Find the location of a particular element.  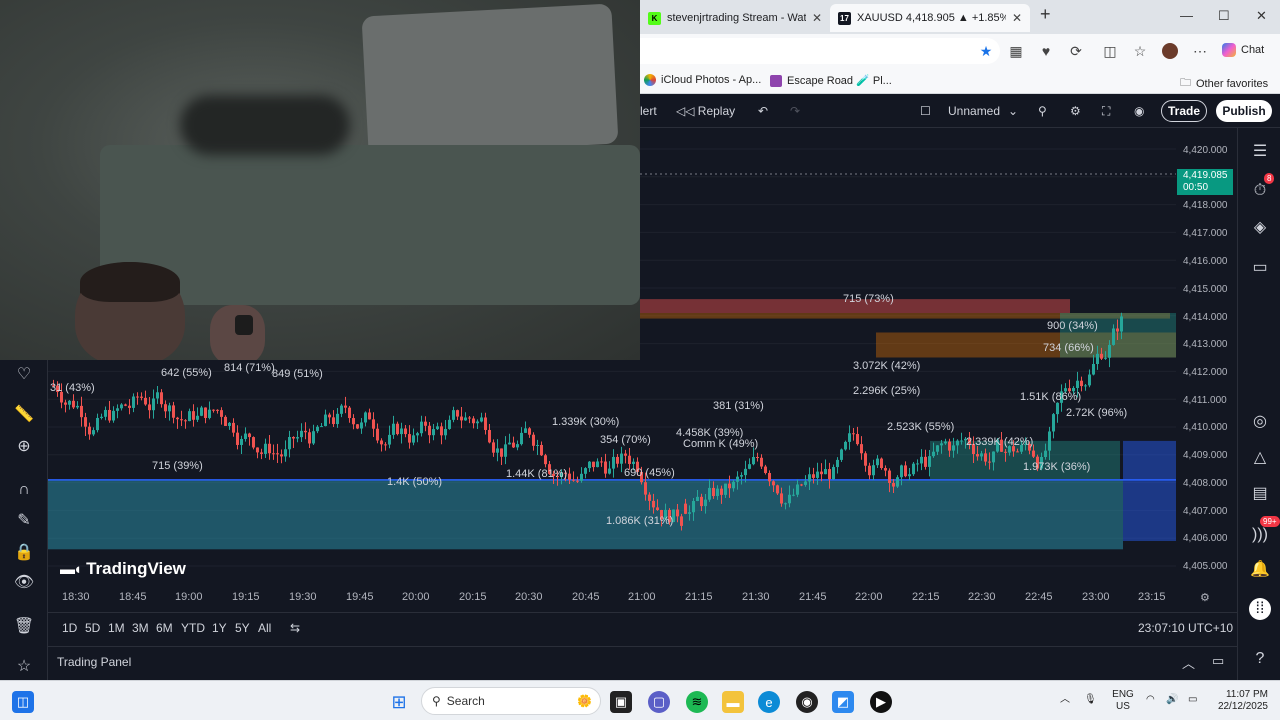

range-1y: 1Y is located at coordinates (219, 628).